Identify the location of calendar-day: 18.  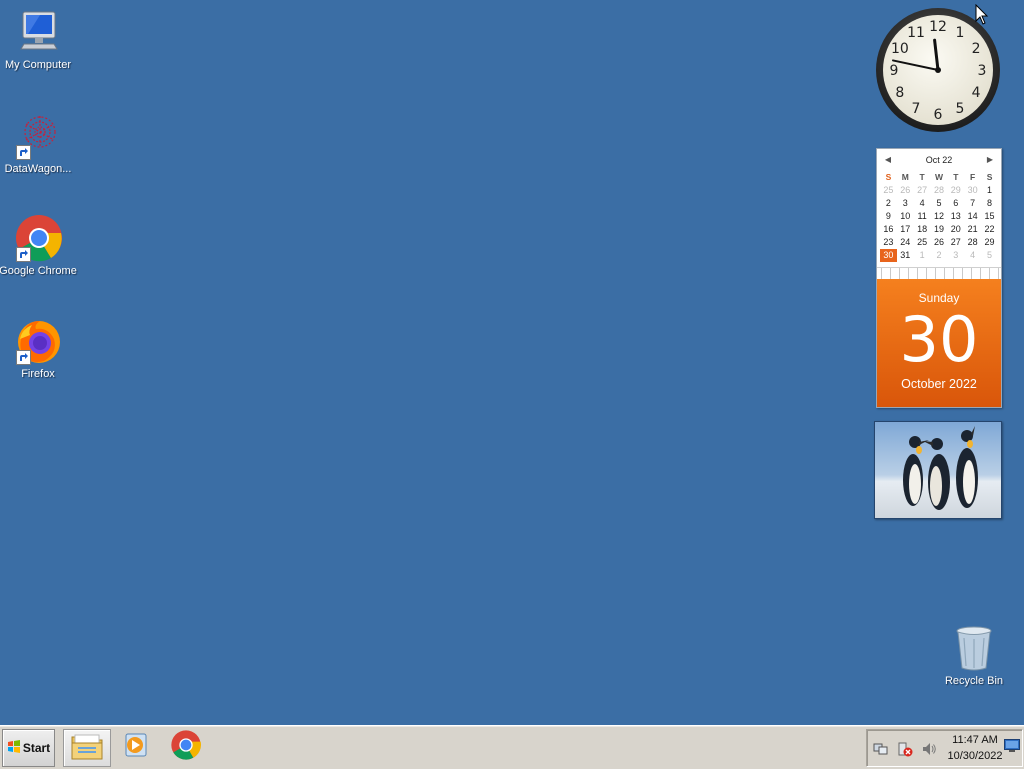
(922, 229).